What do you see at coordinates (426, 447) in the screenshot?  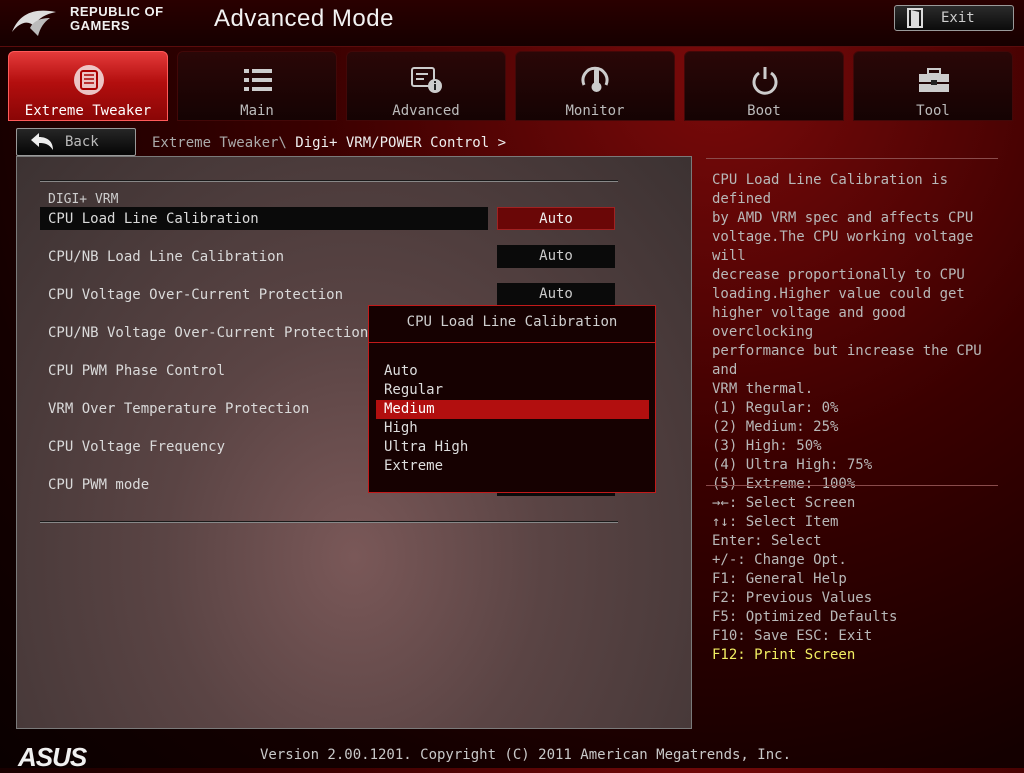 I see `popup-option-ultra-high: Ultra High` at bounding box center [426, 447].